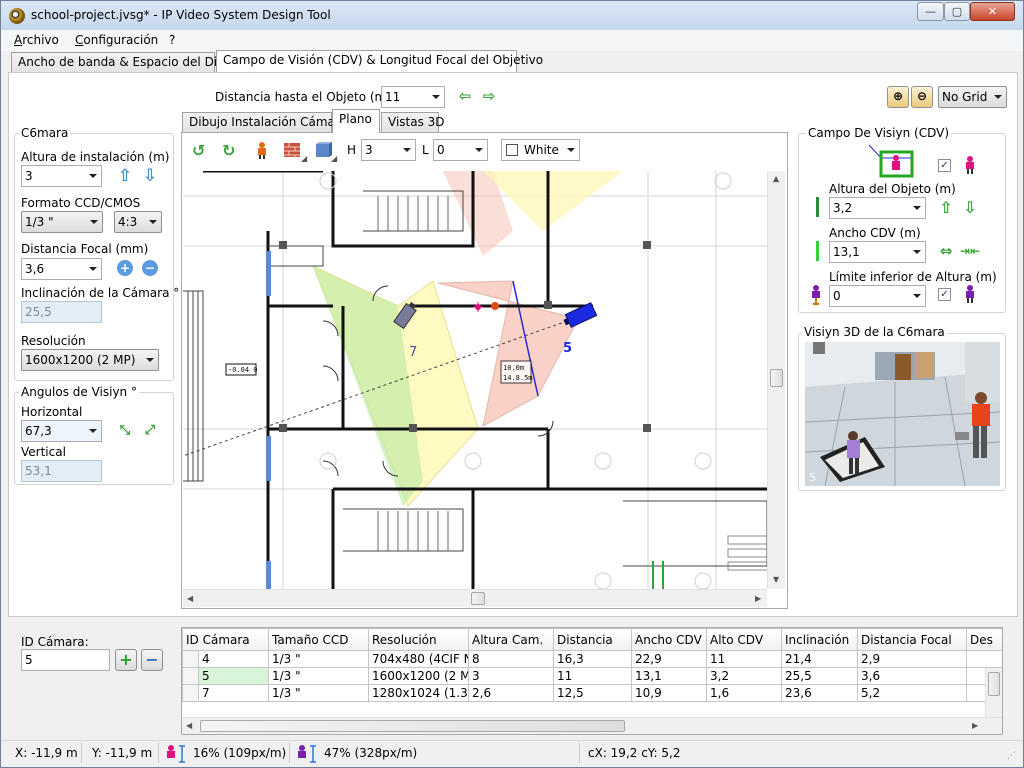 Image resolution: width=1024 pixels, height=768 pixels. What do you see at coordinates (413, 122) in the screenshot?
I see `tab-3d-views: Vistas 3D` at bounding box center [413, 122].